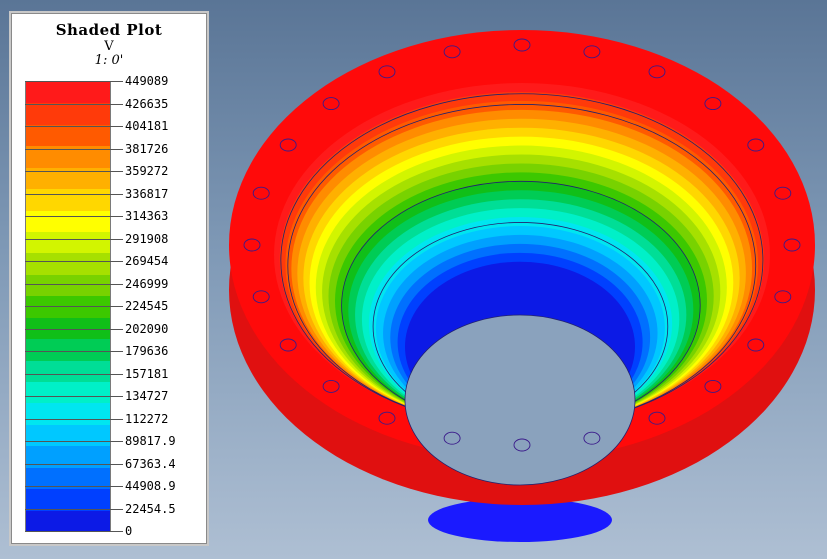 This screenshot has width=827, height=559. I want to click on legend-tick-label: 246999, so click(147, 284).